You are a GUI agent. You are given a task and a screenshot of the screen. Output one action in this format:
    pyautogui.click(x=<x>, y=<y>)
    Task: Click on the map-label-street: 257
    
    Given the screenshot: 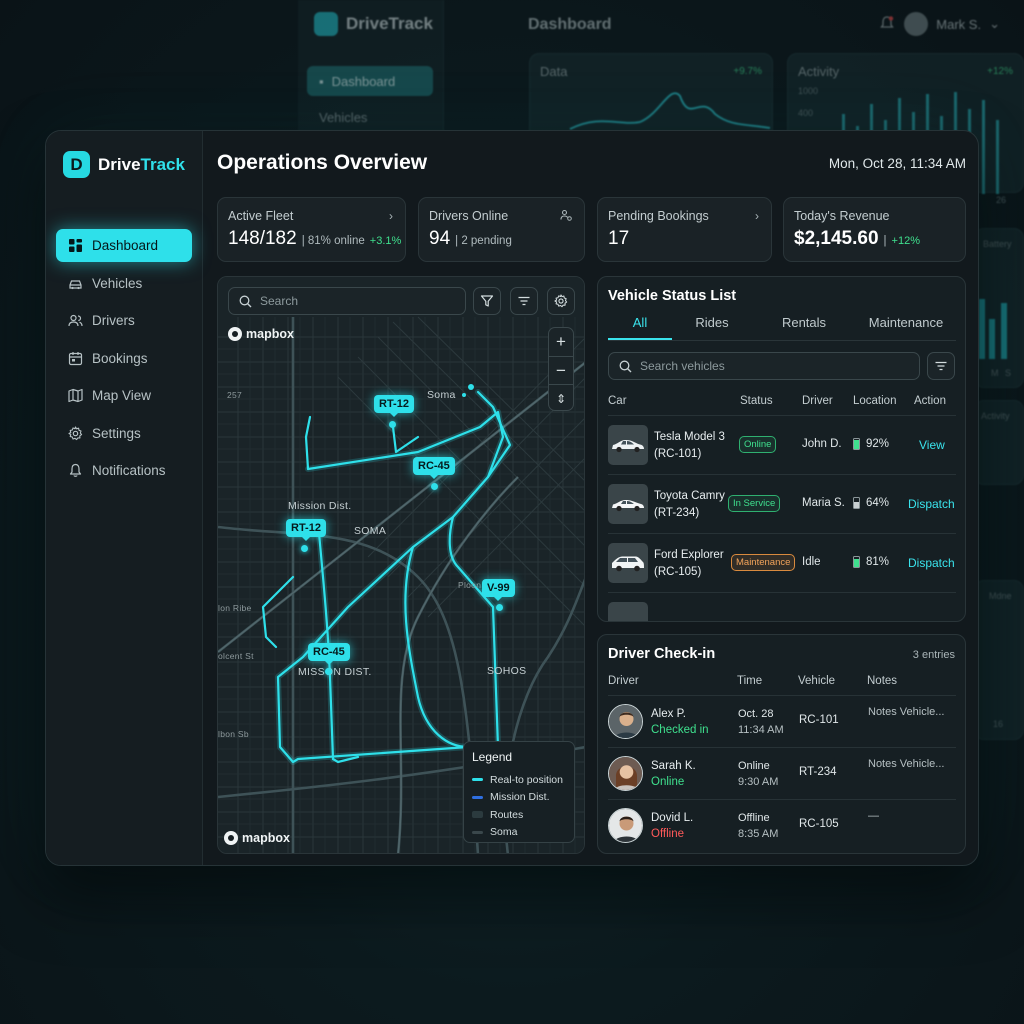 What is the action you would take?
    pyautogui.click(x=235, y=395)
    